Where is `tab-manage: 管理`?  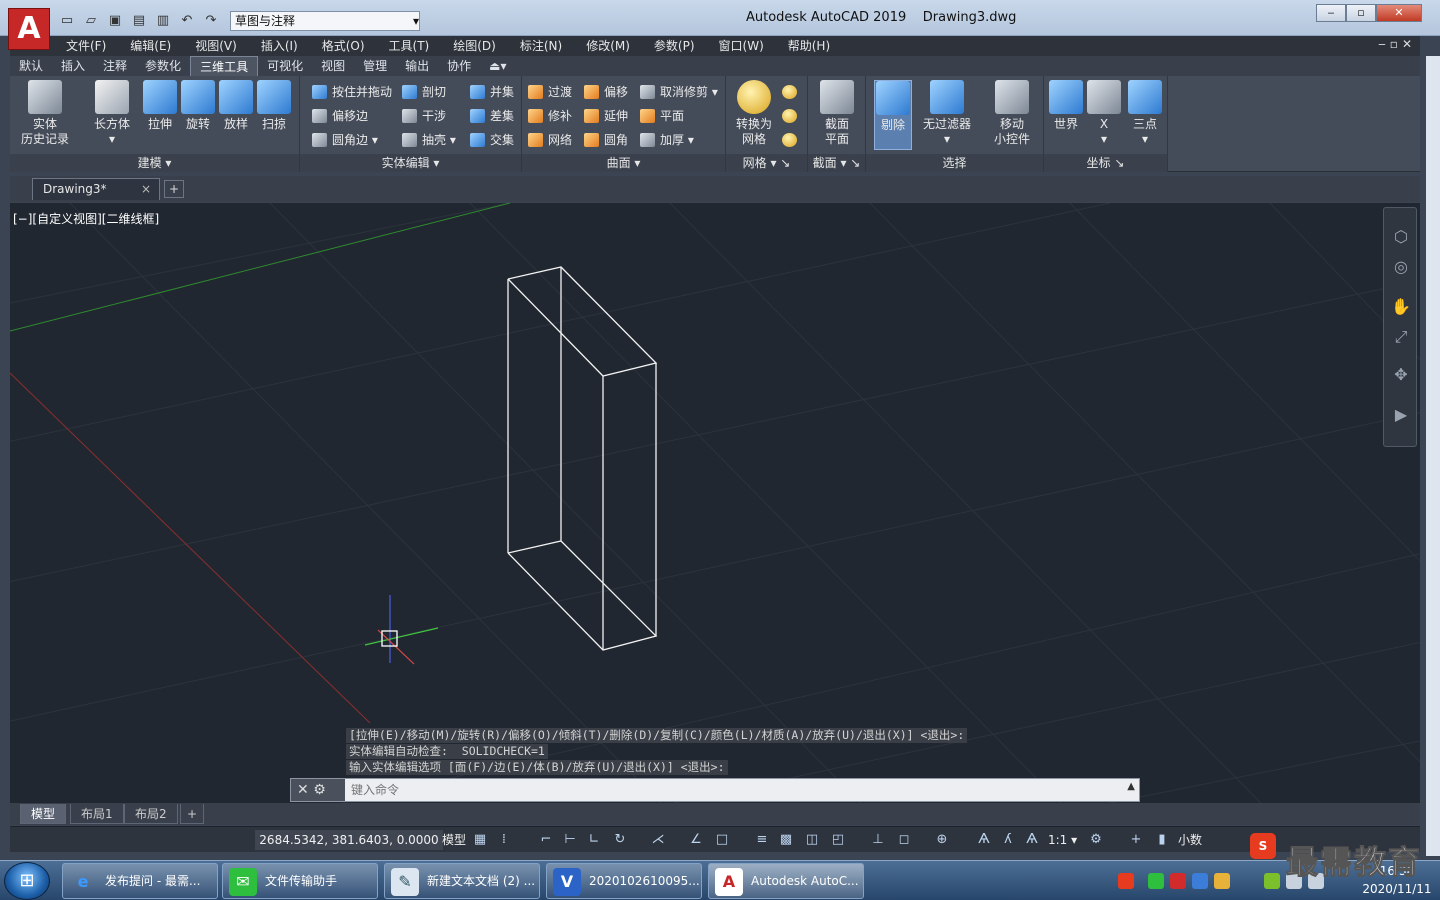 tab-manage: 管理 is located at coordinates (375, 66).